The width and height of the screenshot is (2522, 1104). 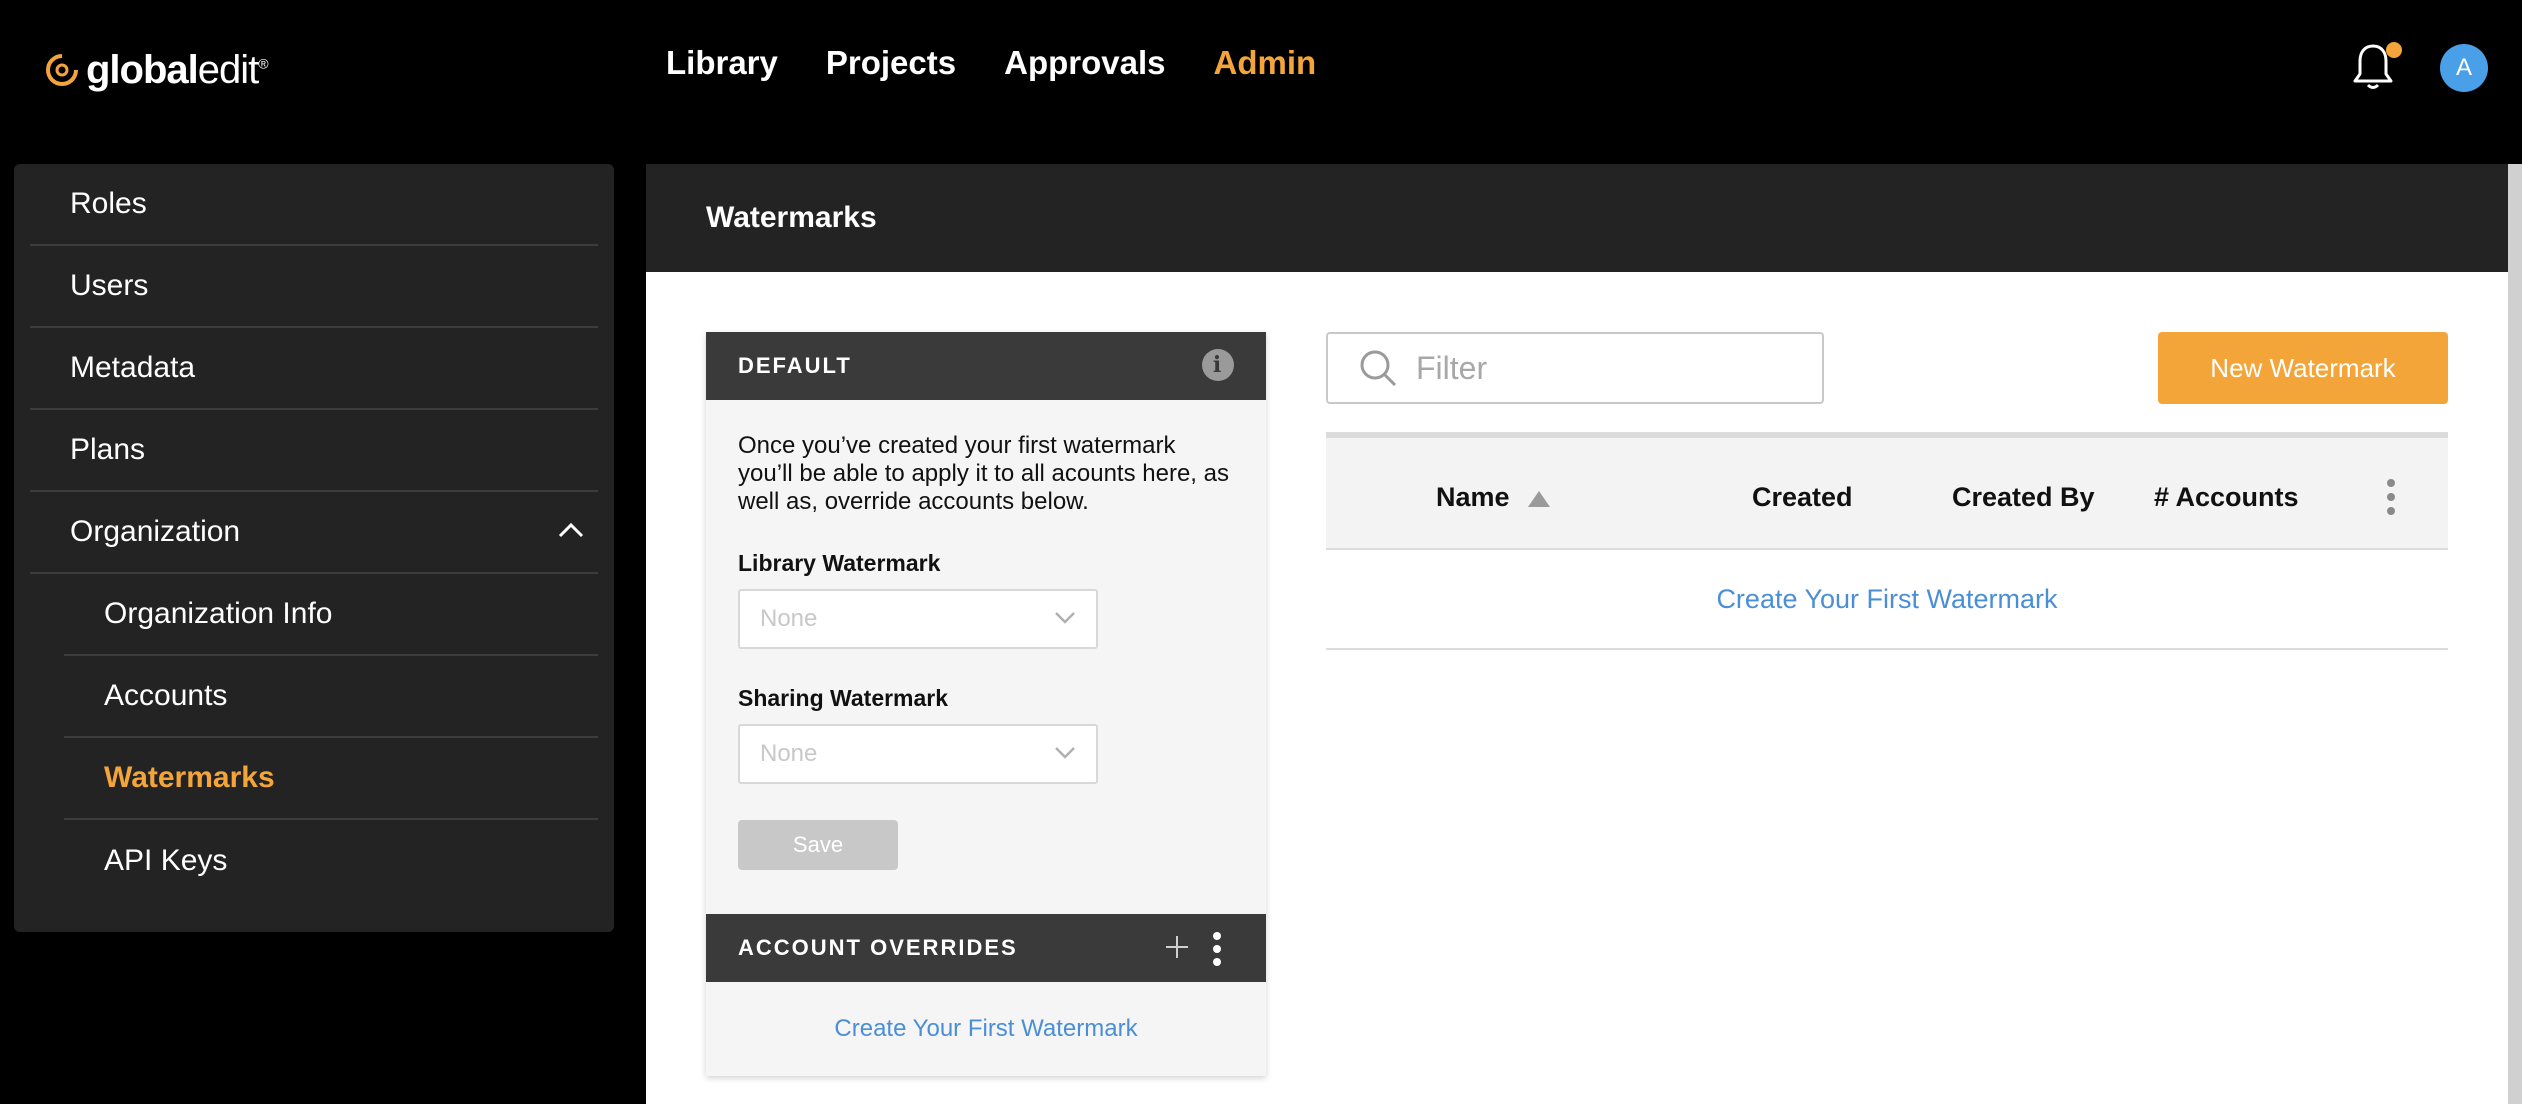 I want to click on sidebar-item-organization-info: Organization Info, so click(x=331, y=615).